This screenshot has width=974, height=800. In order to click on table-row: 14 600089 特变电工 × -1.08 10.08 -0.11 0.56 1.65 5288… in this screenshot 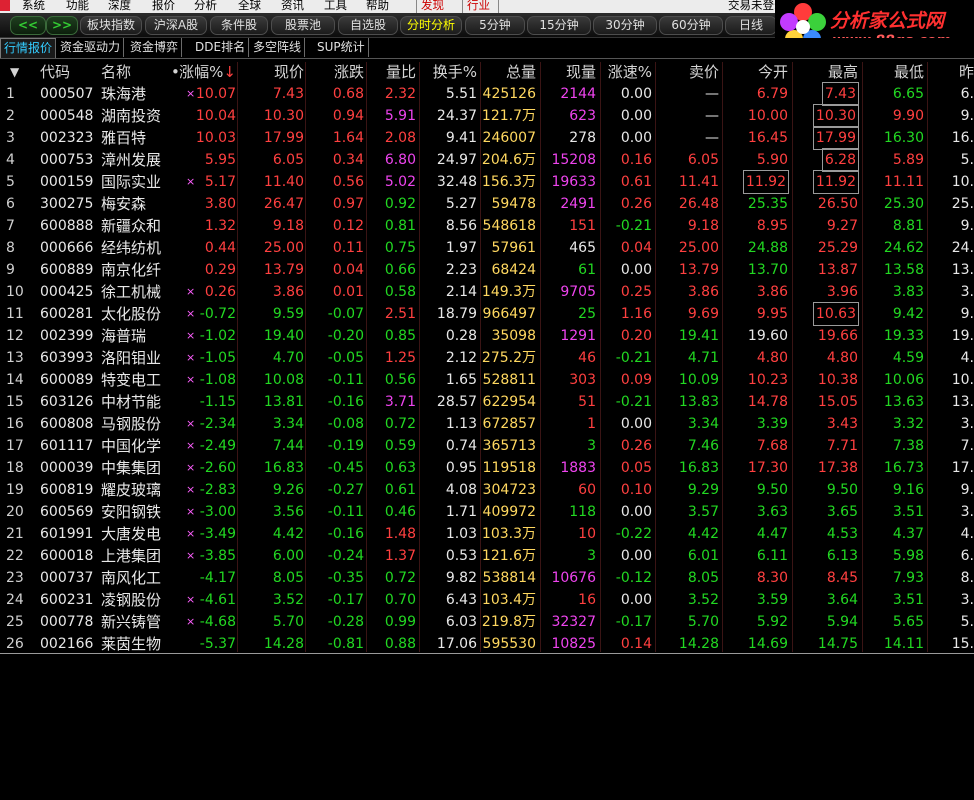, I will do `click(487, 380)`.